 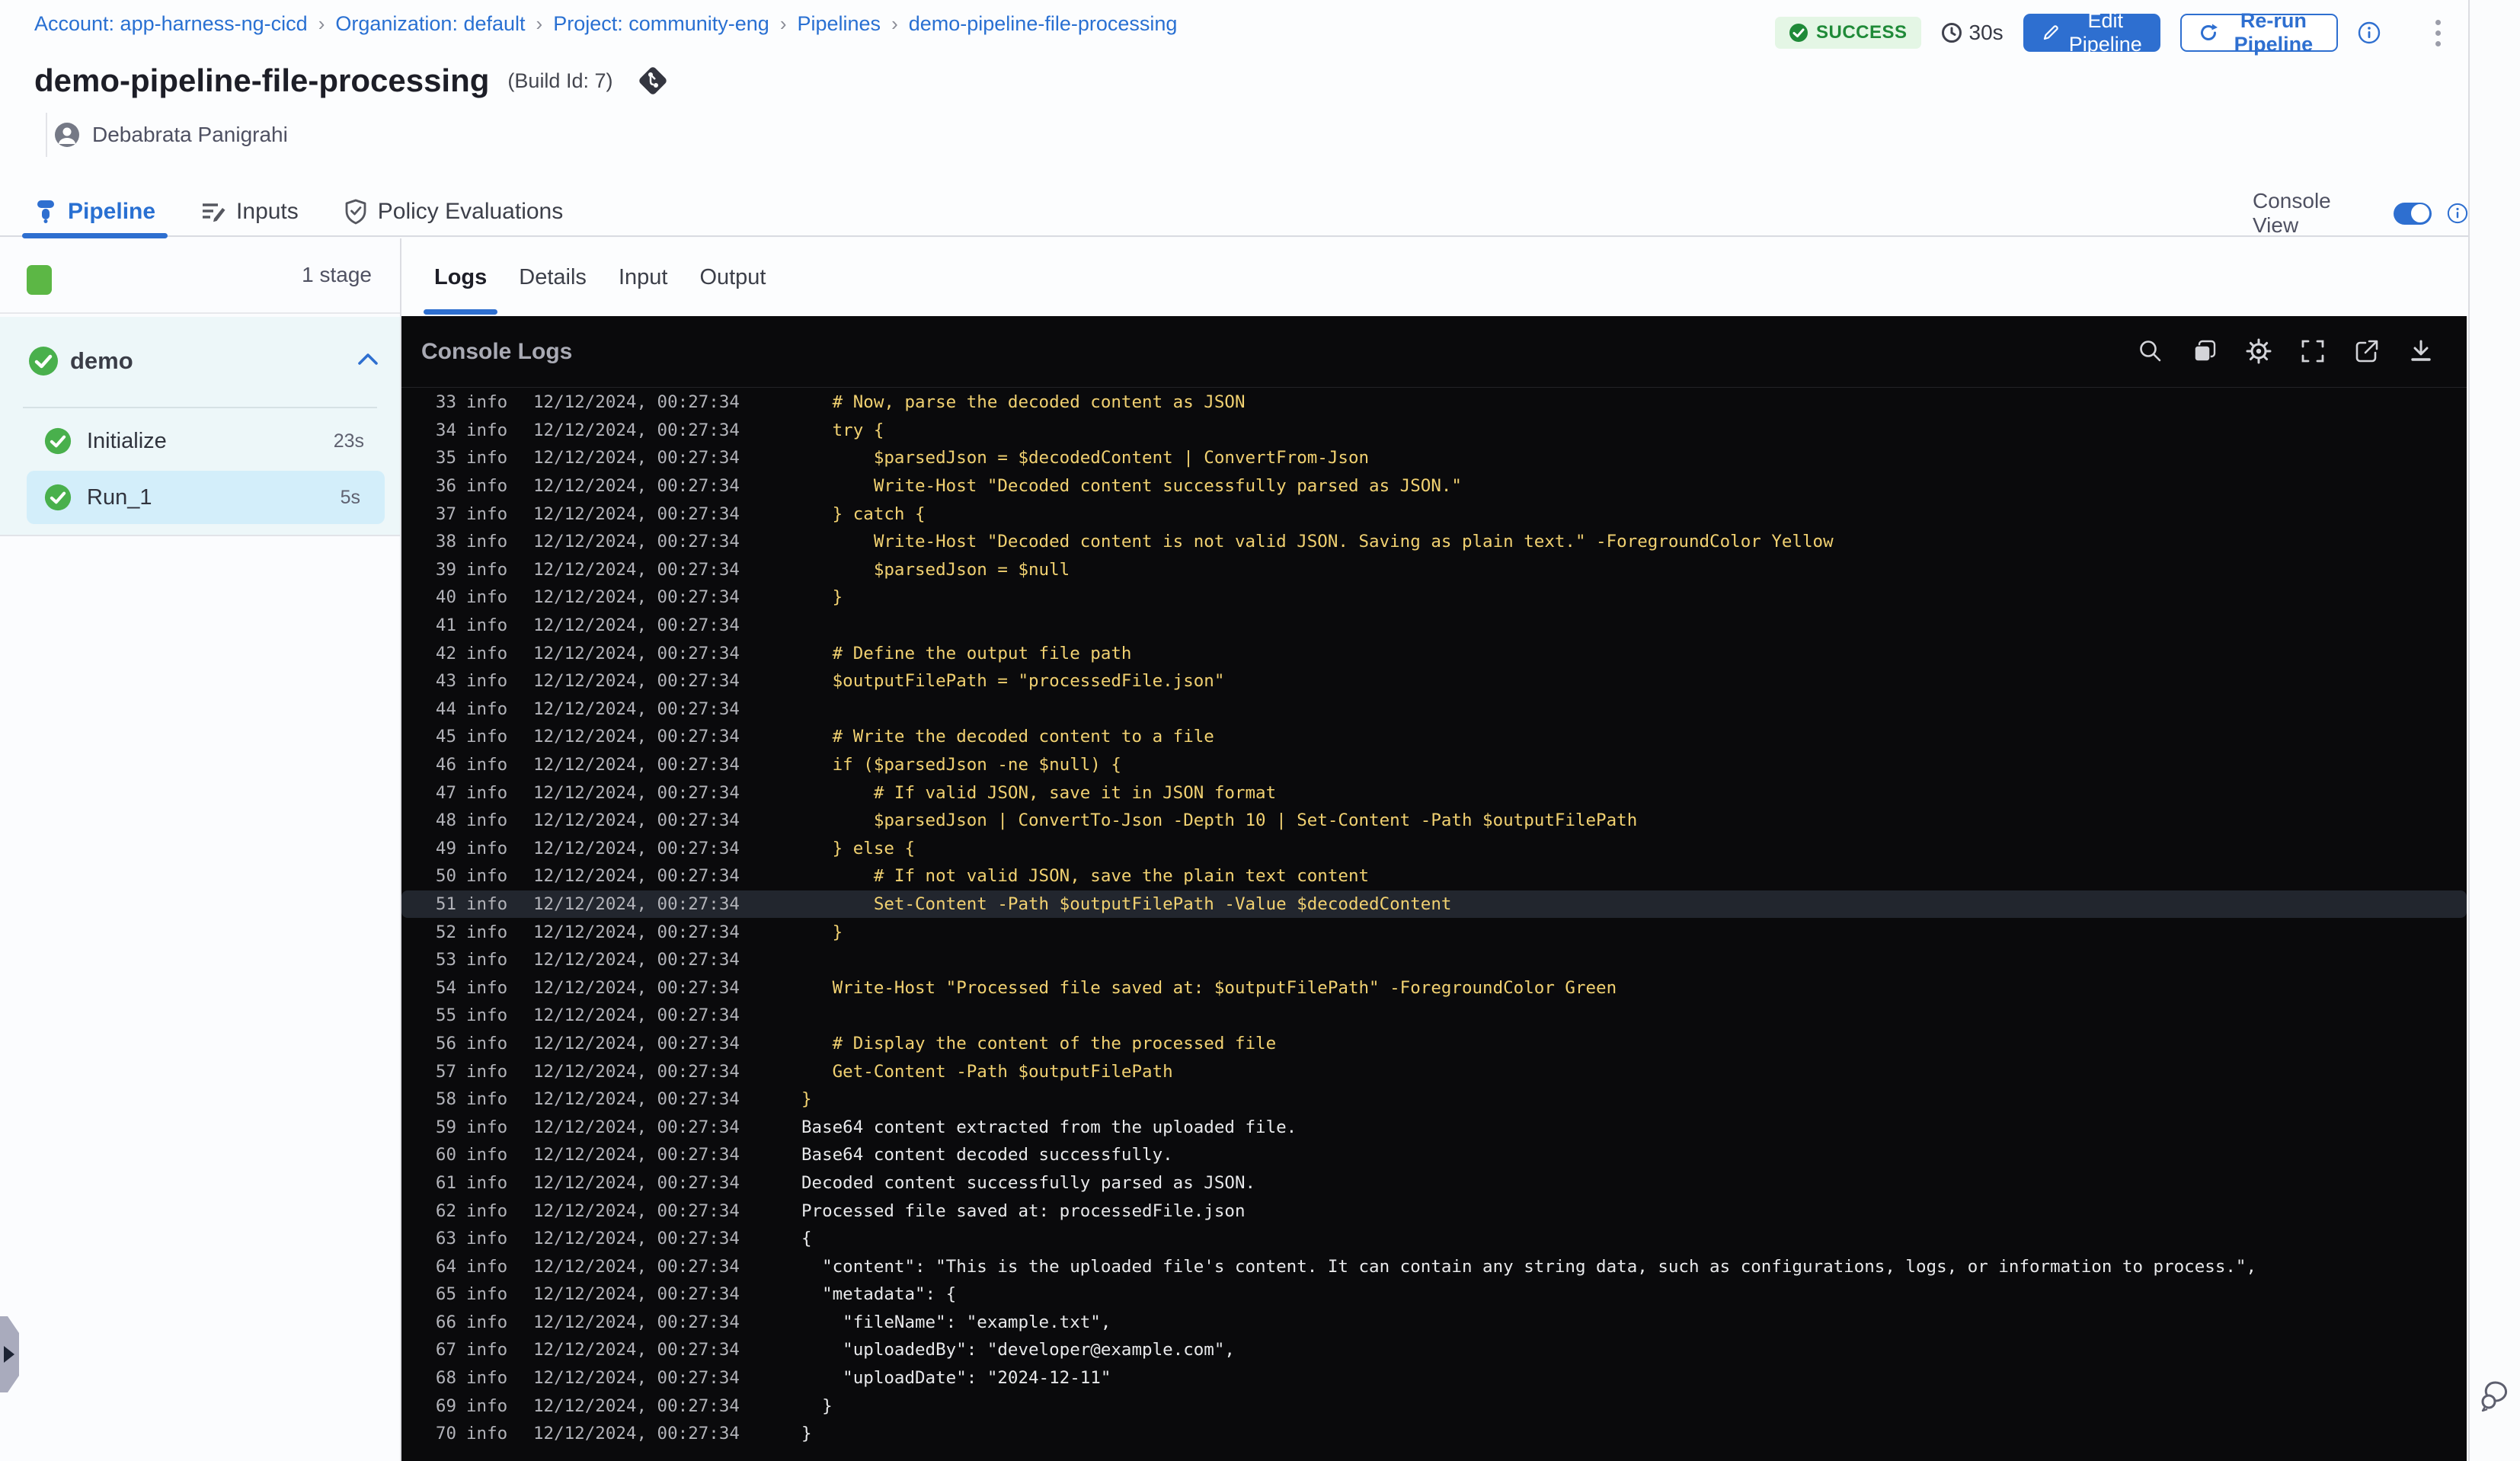 What do you see at coordinates (652, 80) in the screenshot?
I see `git-commit-icon` at bounding box center [652, 80].